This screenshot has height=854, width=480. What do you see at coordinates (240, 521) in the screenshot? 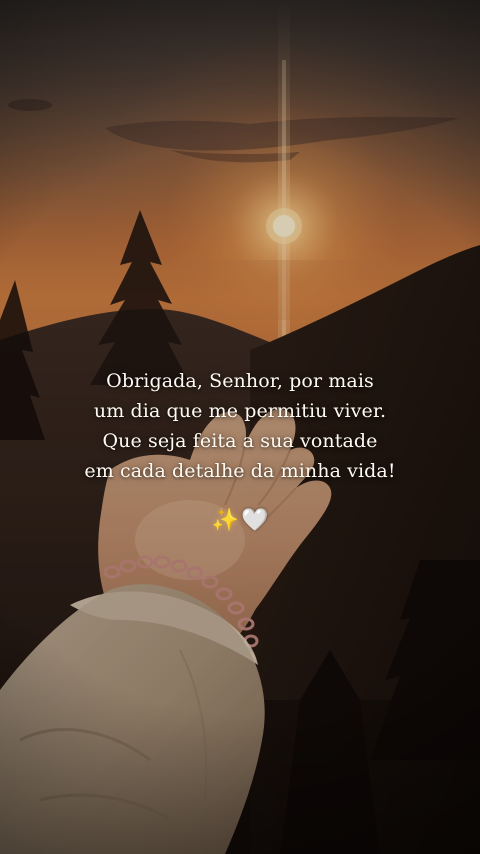
I see `emoji-row: ✨🤍` at bounding box center [240, 521].